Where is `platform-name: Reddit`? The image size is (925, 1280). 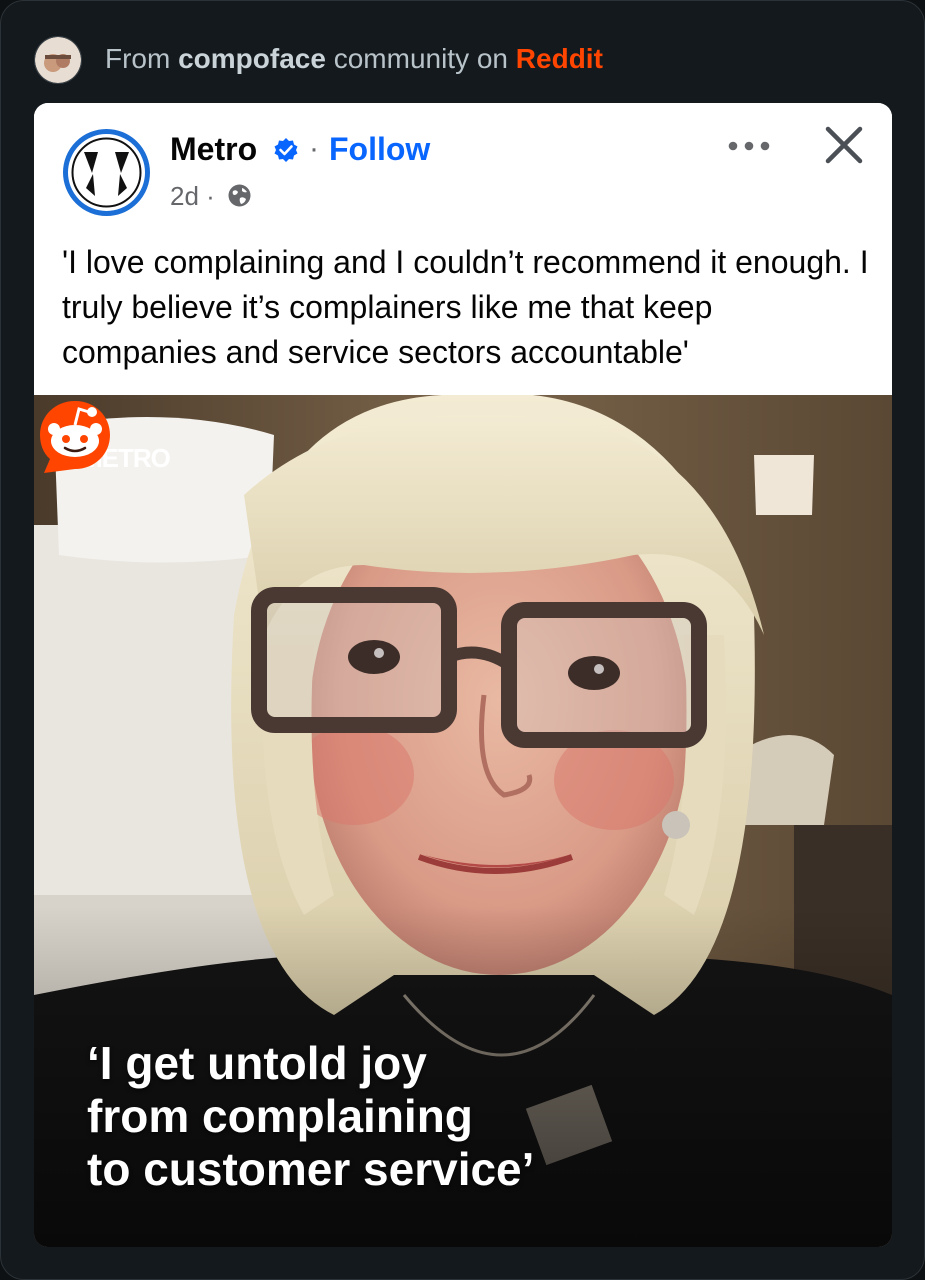 platform-name: Reddit is located at coordinates (559, 58).